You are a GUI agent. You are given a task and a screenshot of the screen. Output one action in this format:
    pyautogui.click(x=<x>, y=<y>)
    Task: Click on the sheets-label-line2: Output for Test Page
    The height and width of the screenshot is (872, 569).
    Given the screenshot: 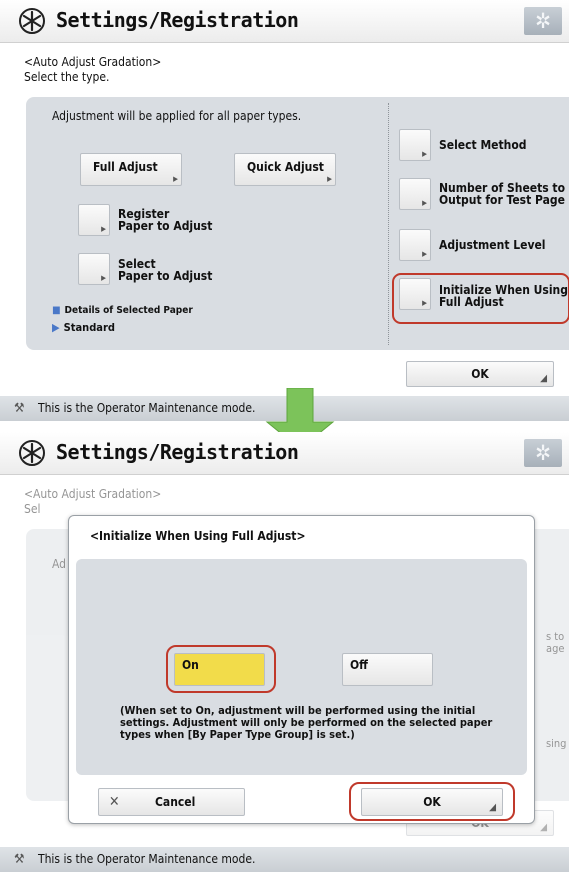 What is the action you would take?
    pyautogui.click(x=502, y=200)
    